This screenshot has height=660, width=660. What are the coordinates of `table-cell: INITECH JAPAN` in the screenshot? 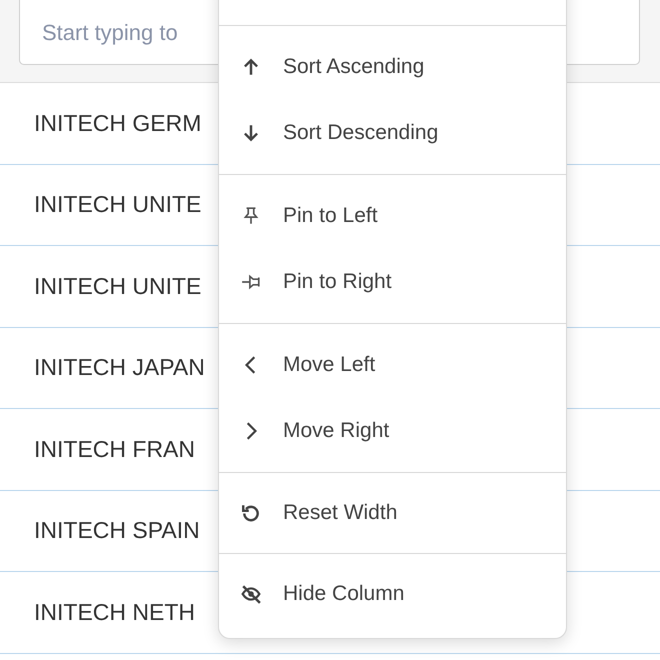 It's located at (119, 368).